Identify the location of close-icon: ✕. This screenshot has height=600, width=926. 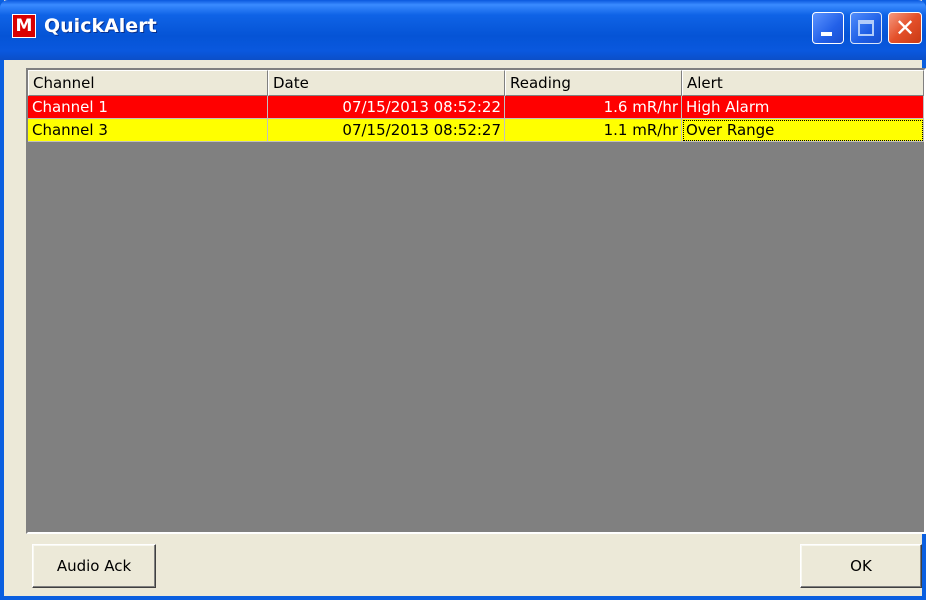
(905, 28).